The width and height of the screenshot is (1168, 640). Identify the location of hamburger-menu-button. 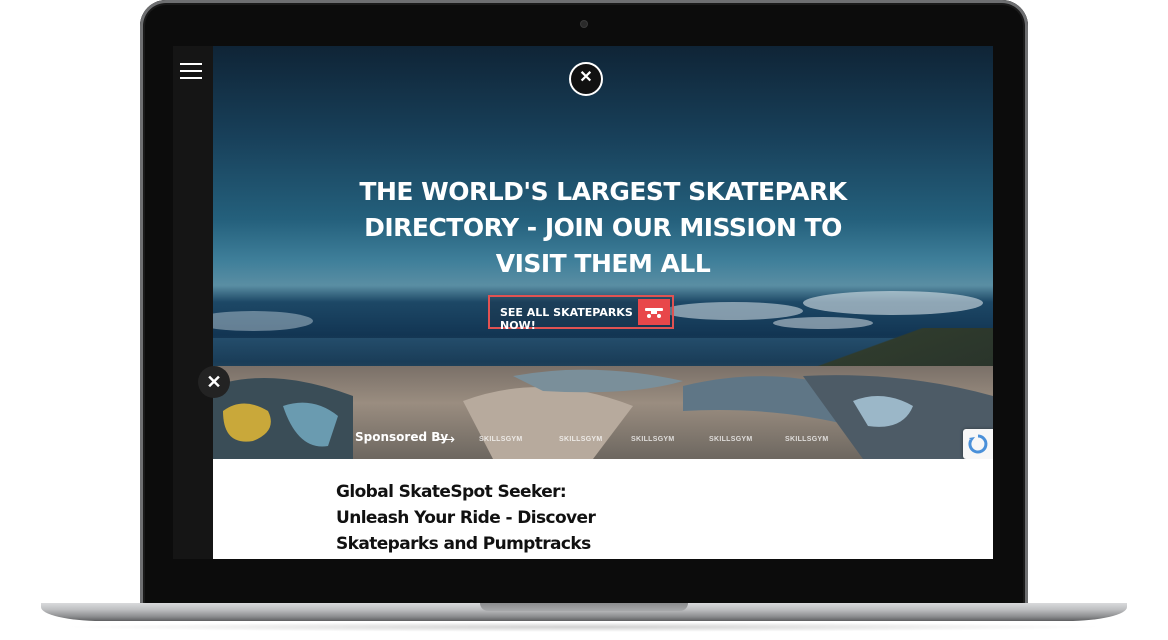
(192, 71).